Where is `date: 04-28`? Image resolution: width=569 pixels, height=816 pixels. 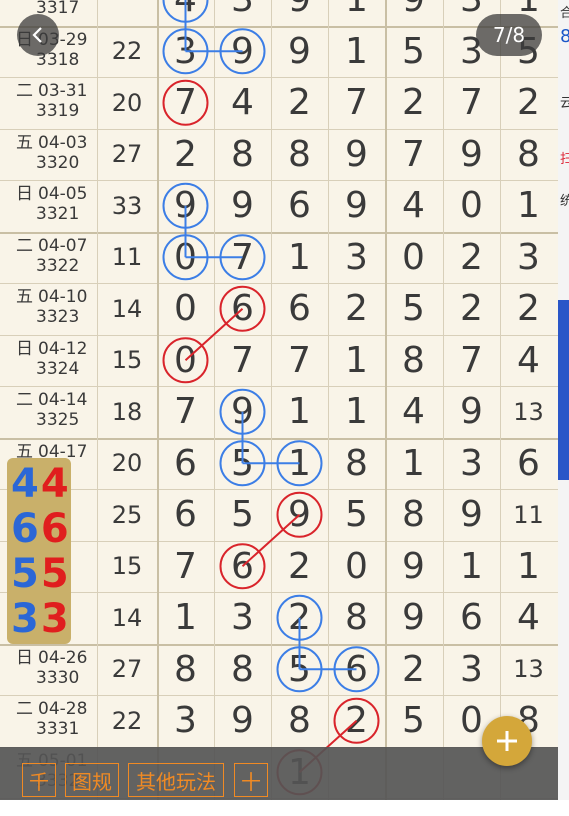 date: 04-28 is located at coordinates (63, 709).